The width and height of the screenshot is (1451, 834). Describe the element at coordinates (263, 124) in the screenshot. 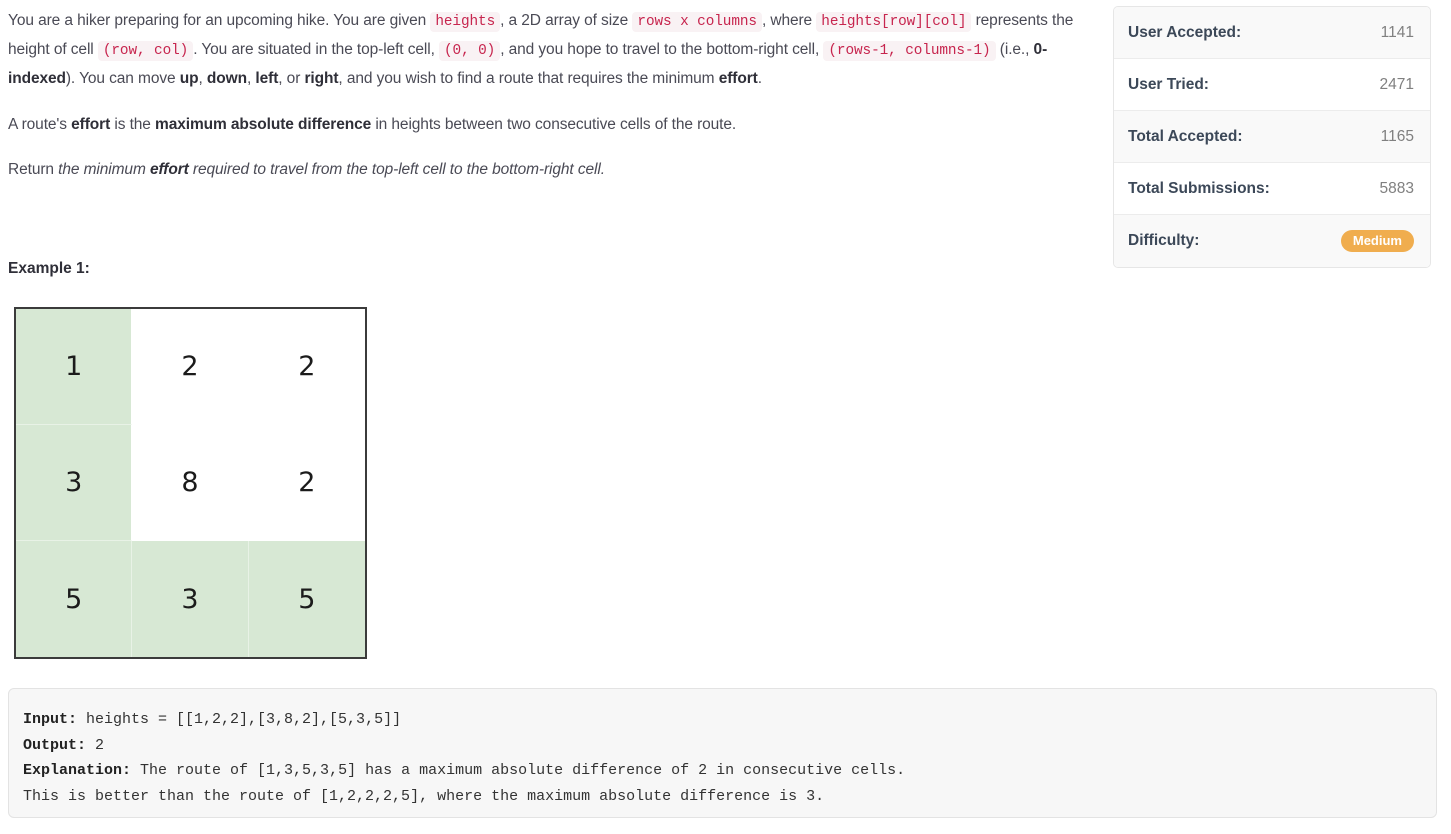

I see `emphasis-max-abs-difference: maximum absolute difference` at that location.